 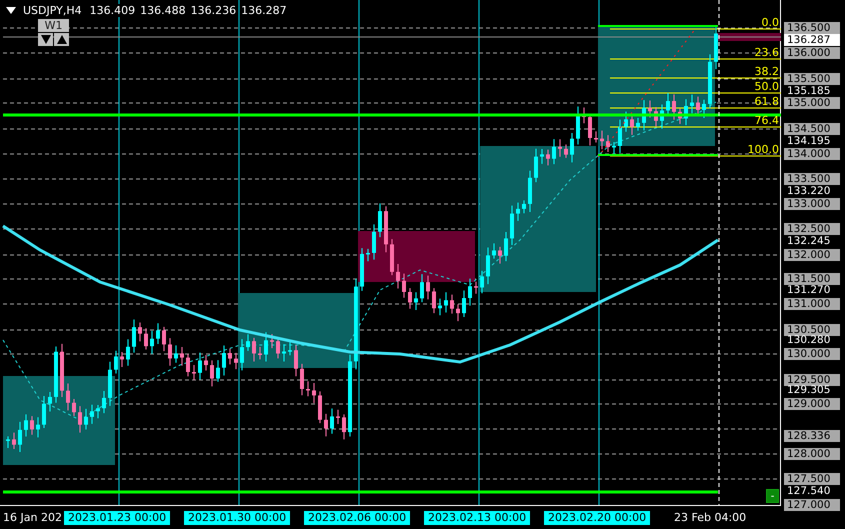 What do you see at coordinates (812, 255) in the screenshot?
I see `price-label: 132.000` at bounding box center [812, 255].